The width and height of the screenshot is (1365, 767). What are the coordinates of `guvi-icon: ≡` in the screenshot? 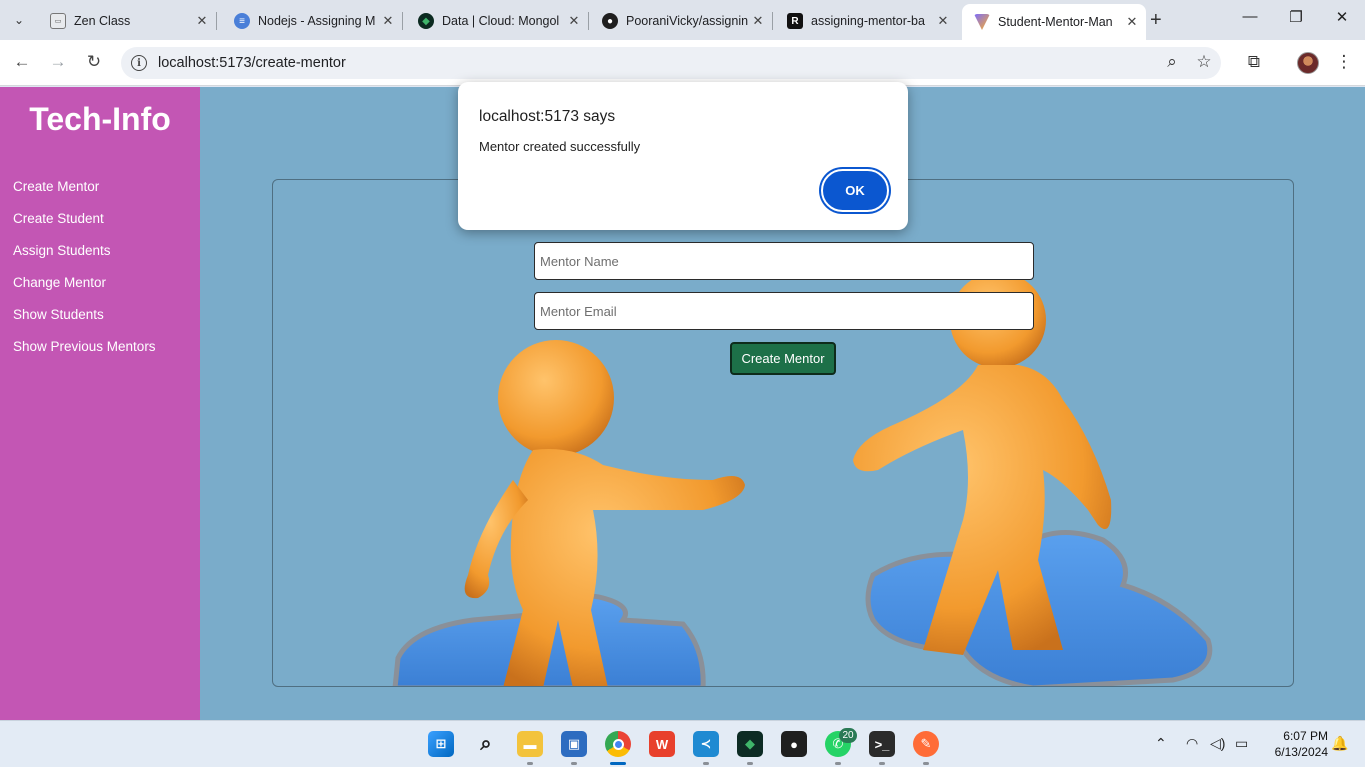 It's located at (242, 21).